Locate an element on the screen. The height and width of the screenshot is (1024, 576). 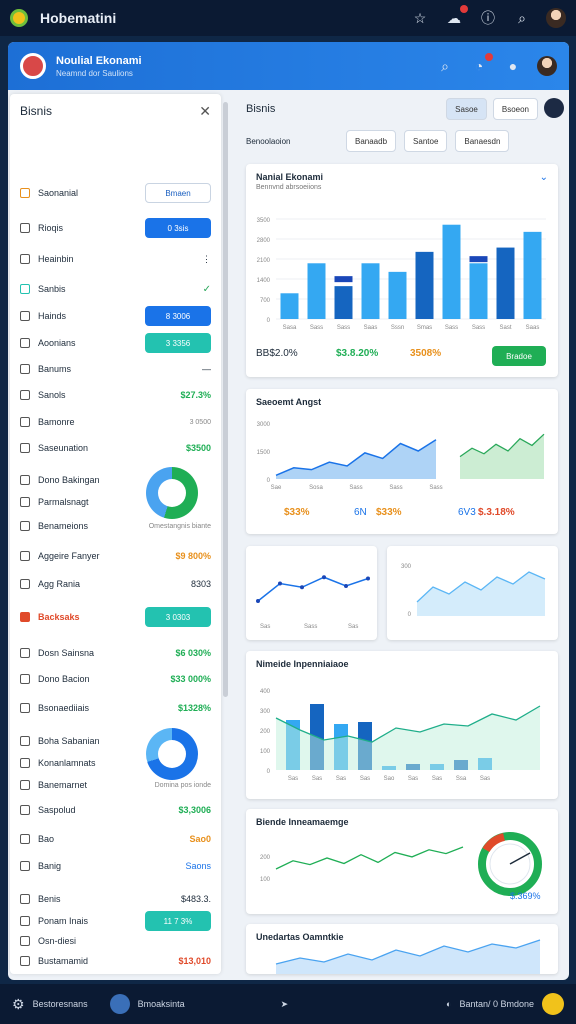
sidebar-item: Ponam Inais 11 7 3% is located at coordinates (115, 921).